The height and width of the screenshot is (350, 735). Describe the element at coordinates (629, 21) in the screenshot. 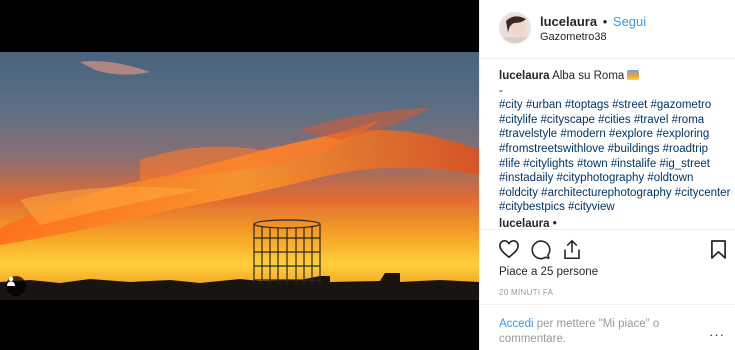

I see `follow-button: Segui` at that location.